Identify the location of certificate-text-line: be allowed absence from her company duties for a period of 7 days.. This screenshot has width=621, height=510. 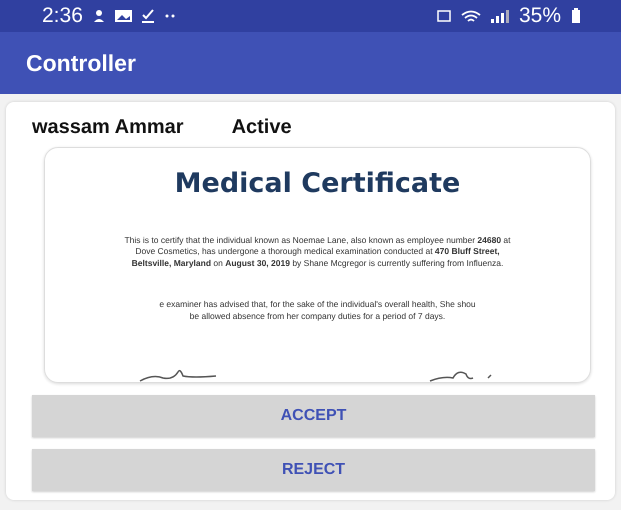
(318, 316).